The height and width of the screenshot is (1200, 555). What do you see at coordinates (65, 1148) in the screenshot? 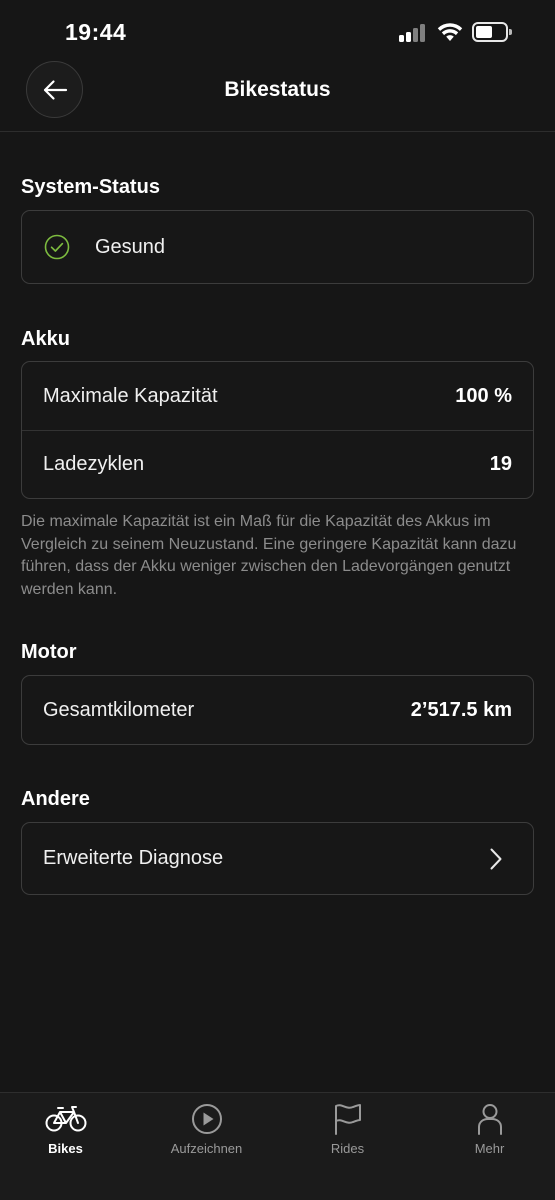
I see `tab-label: Bikes` at bounding box center [65, 1148].